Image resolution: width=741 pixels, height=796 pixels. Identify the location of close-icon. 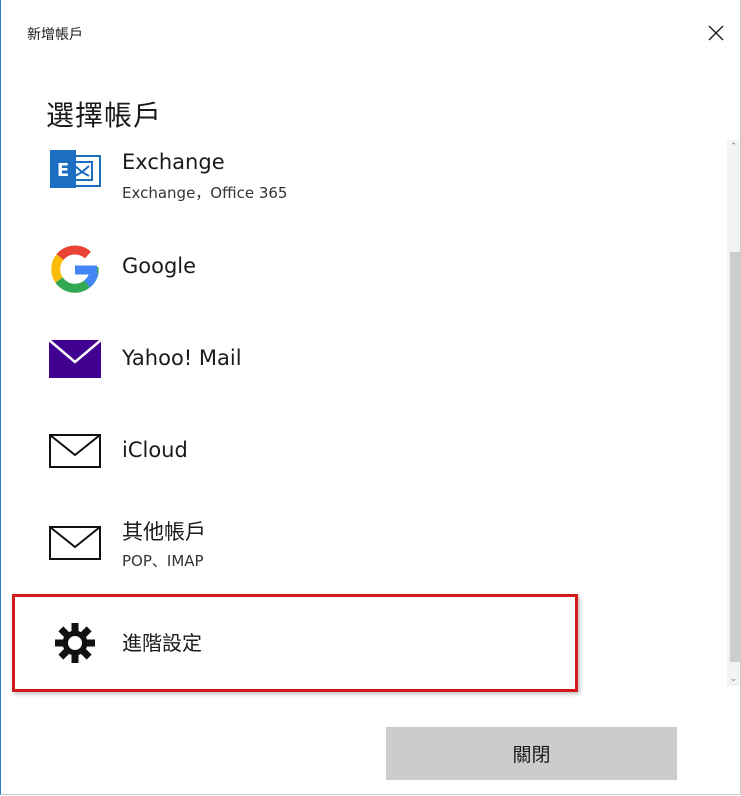
(716, 33).